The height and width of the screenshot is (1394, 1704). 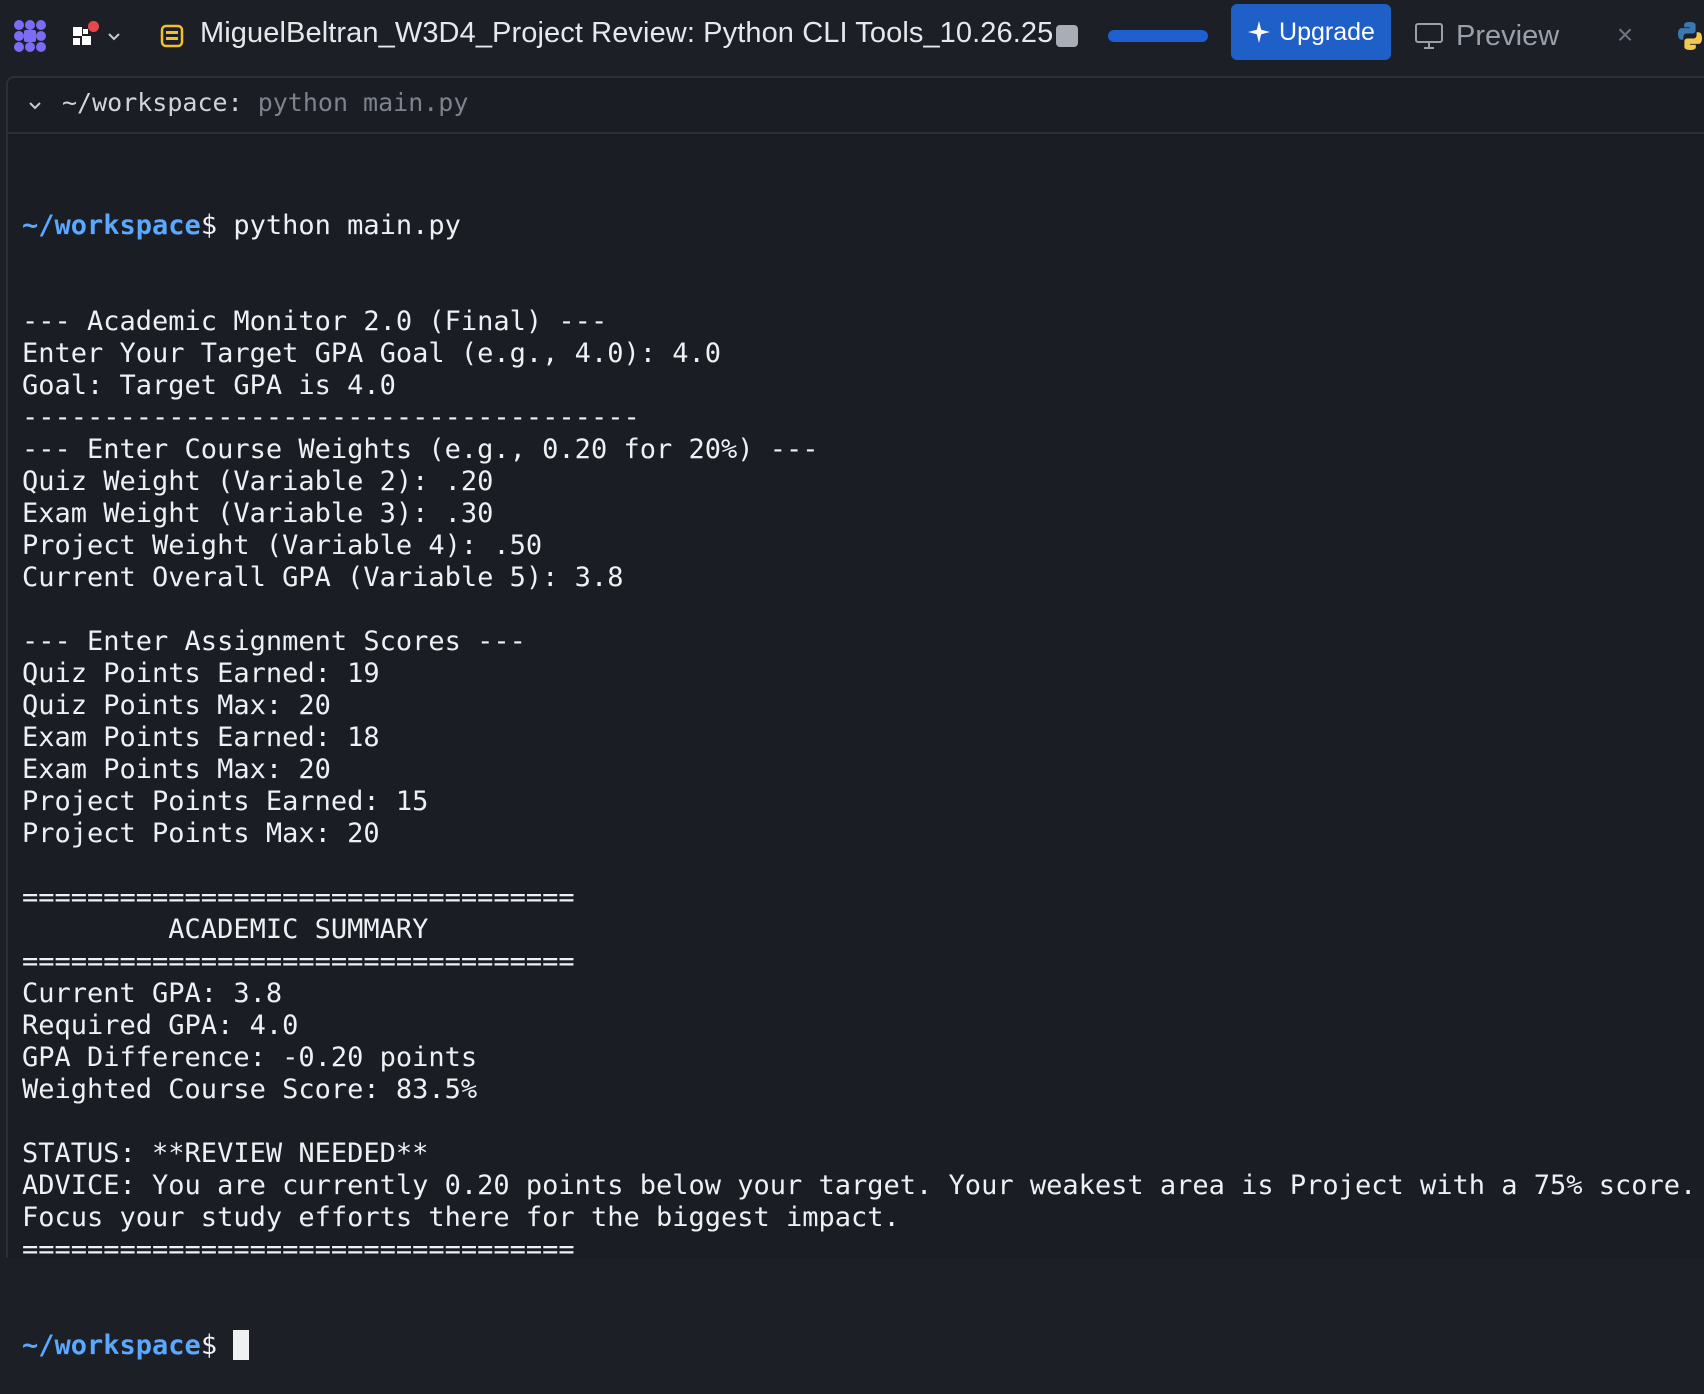 What do you see at coordinates (363, 102) in the screenshot?
I see `console-command: python main.py` at bounding box center [363, 102].